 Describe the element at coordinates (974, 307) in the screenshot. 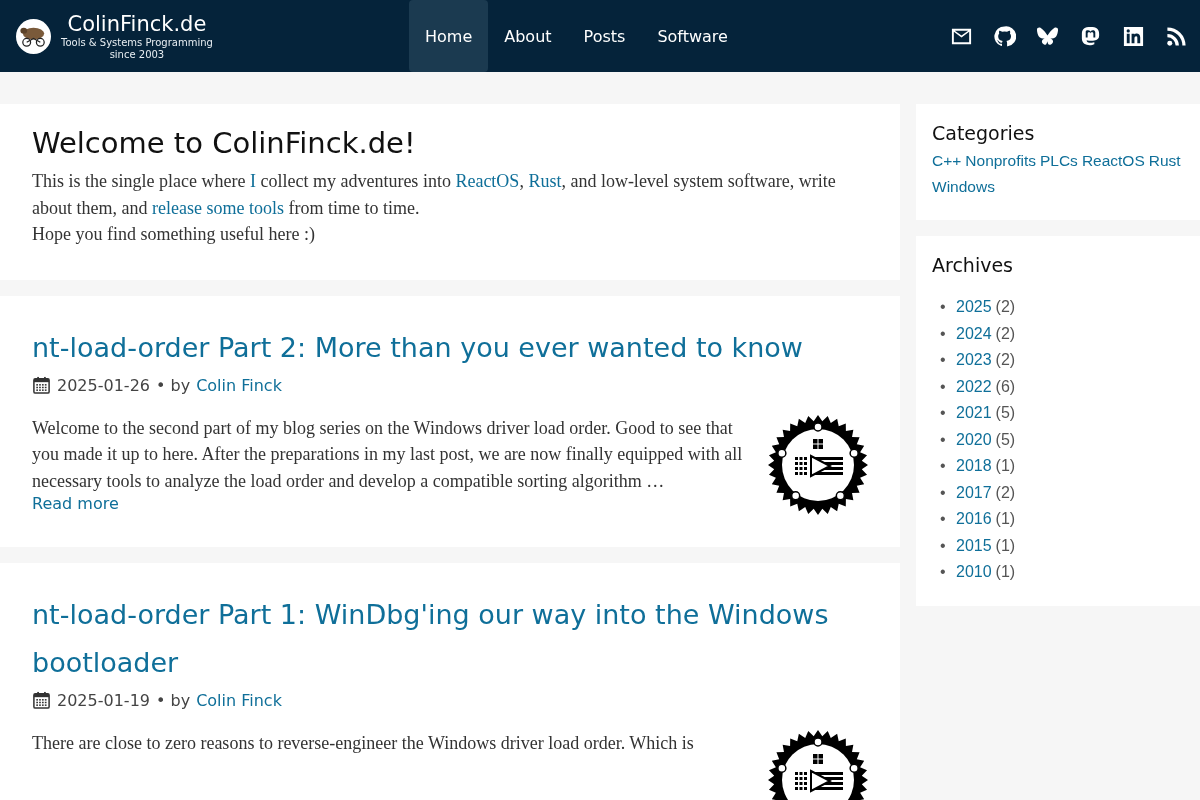

I see `archive-link: 2025` at that location.